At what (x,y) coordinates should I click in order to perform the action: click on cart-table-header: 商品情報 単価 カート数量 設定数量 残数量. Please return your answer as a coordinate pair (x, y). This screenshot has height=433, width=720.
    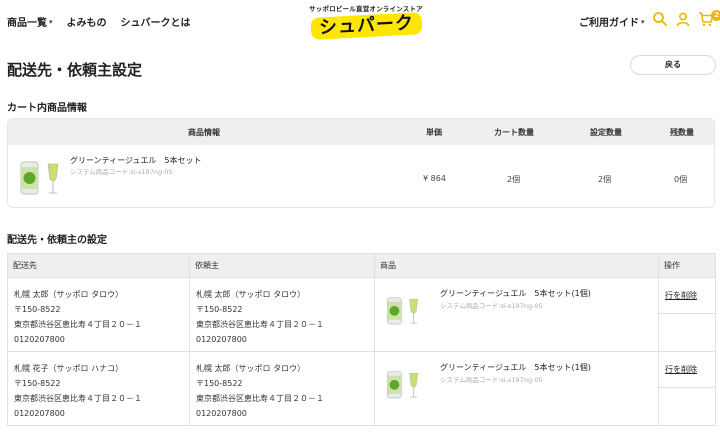
    Looking at the image, I should click on (361, 132).